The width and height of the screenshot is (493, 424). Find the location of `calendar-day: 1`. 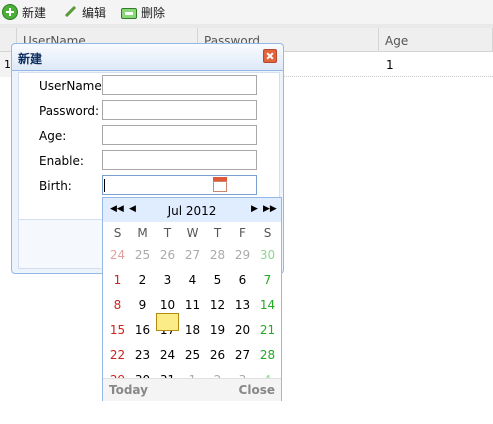

calendar-day: 1 is located at coordinates (117, 280).